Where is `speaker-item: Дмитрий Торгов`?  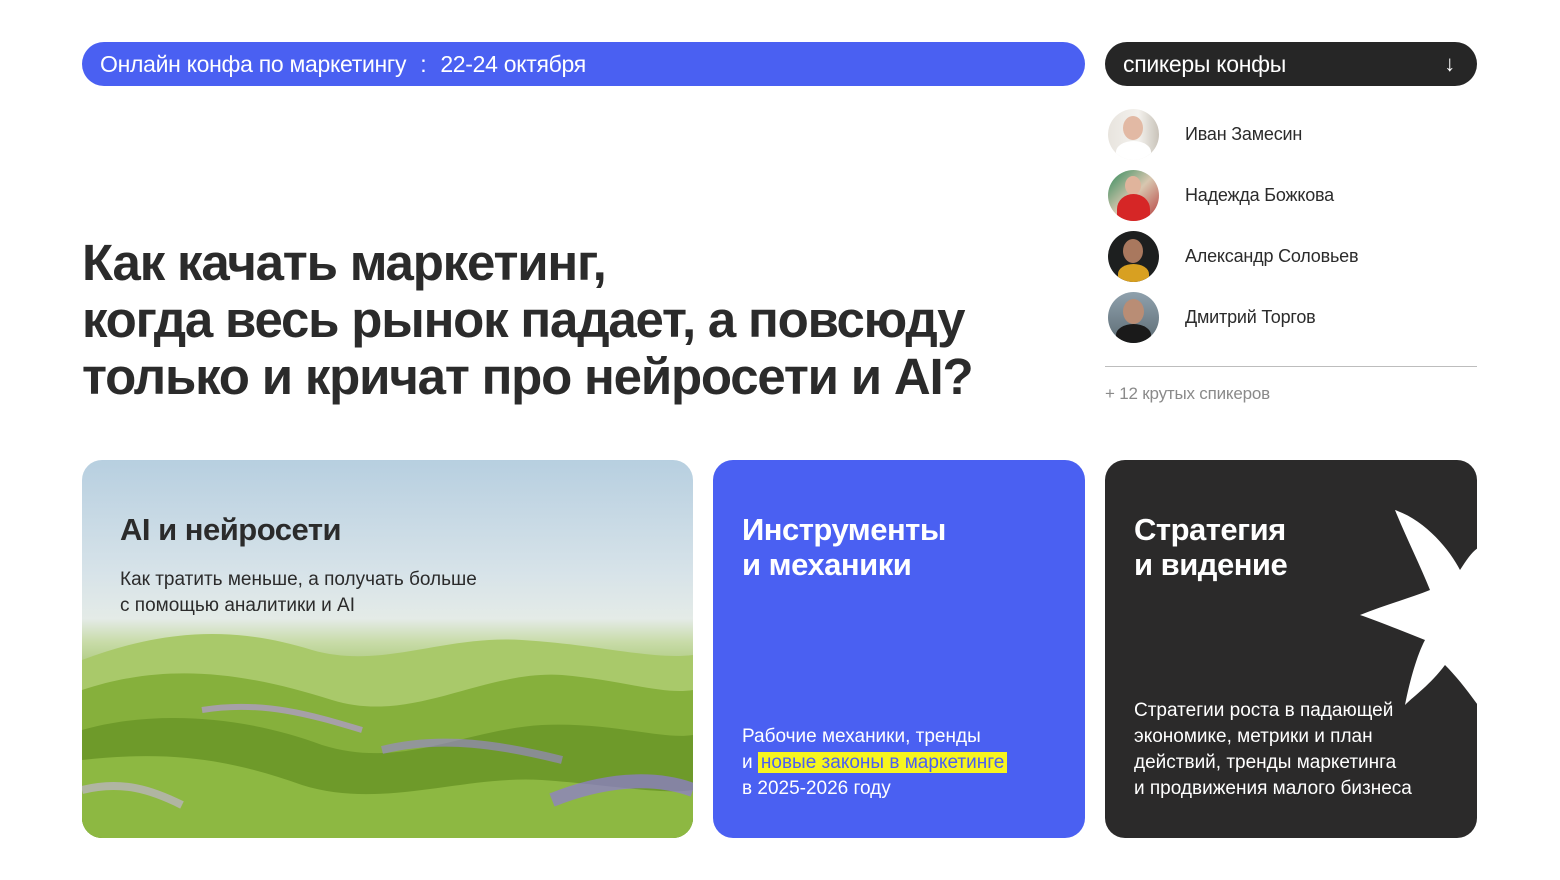
speaker-item: Дмитрий Торгов is located at coordinates (1292, 317).